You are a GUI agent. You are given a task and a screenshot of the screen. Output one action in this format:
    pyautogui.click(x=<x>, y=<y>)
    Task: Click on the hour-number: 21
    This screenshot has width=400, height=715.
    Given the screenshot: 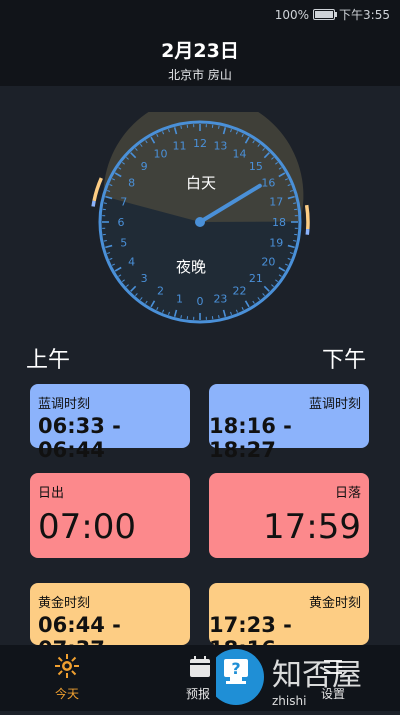 What is the action you would take?
    pyautogui.click(x=256, y=278)
    